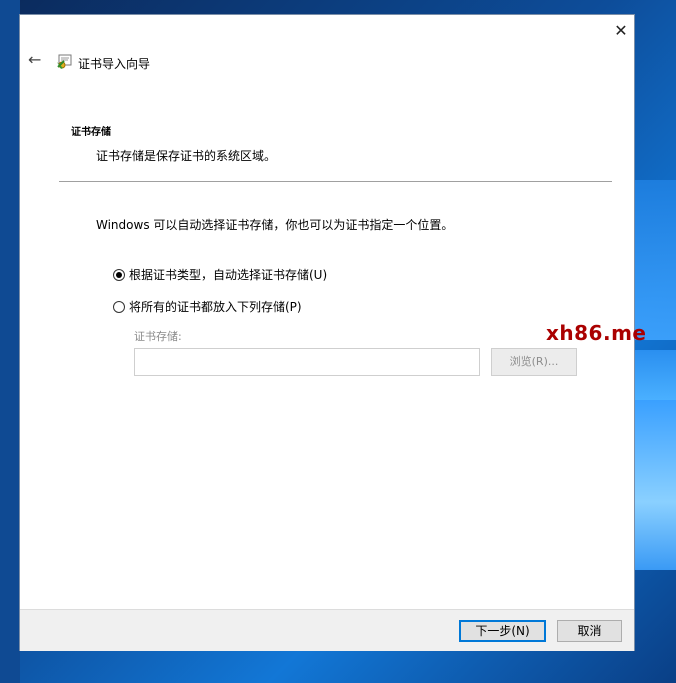 This screenshot has width=676, height=683. I want to click on radio-place-in-store: 将所有的证书都放入下列存储(P), so click(207, 306).